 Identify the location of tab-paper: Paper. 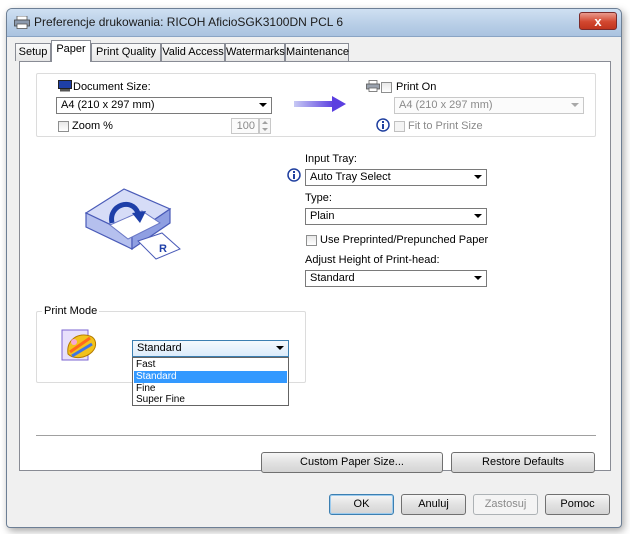
(71, 51).